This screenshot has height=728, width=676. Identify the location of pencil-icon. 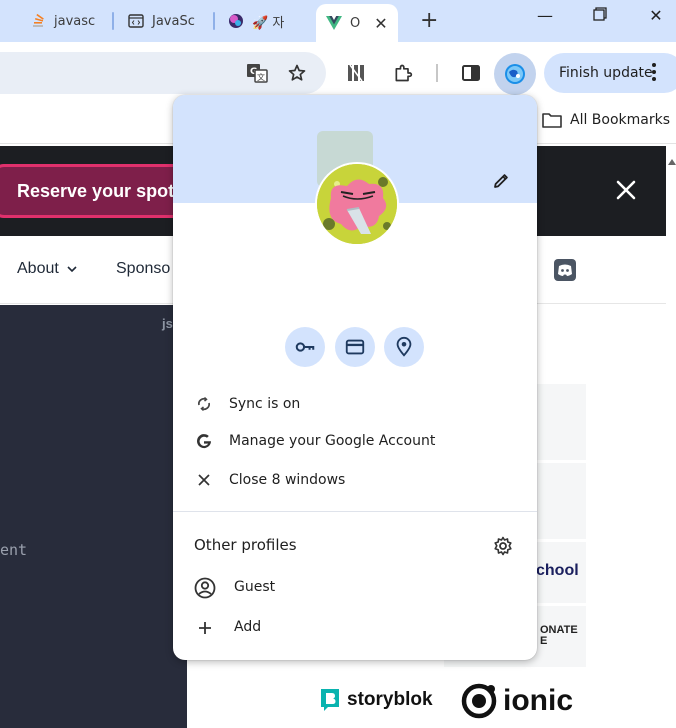
(501, 181).